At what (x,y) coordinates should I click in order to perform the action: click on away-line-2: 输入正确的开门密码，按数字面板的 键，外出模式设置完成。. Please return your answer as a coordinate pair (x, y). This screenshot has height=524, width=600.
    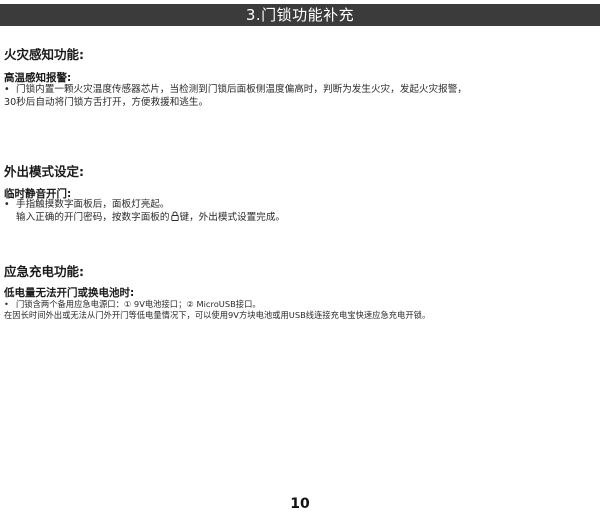
    Looking at the image, I should click on (144, 217).